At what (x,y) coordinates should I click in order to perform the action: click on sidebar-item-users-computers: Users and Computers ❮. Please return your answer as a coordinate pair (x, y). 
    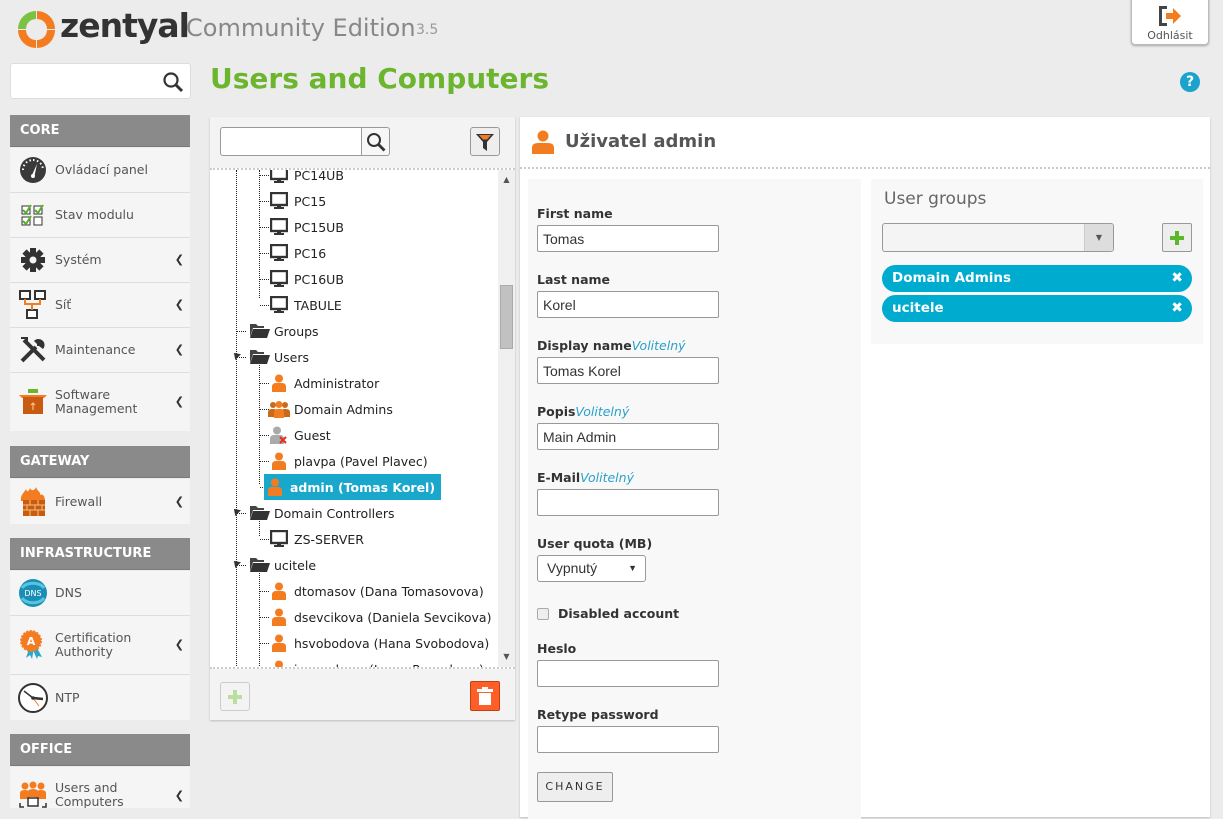
    Looking at the image, I should click on (100, 787).